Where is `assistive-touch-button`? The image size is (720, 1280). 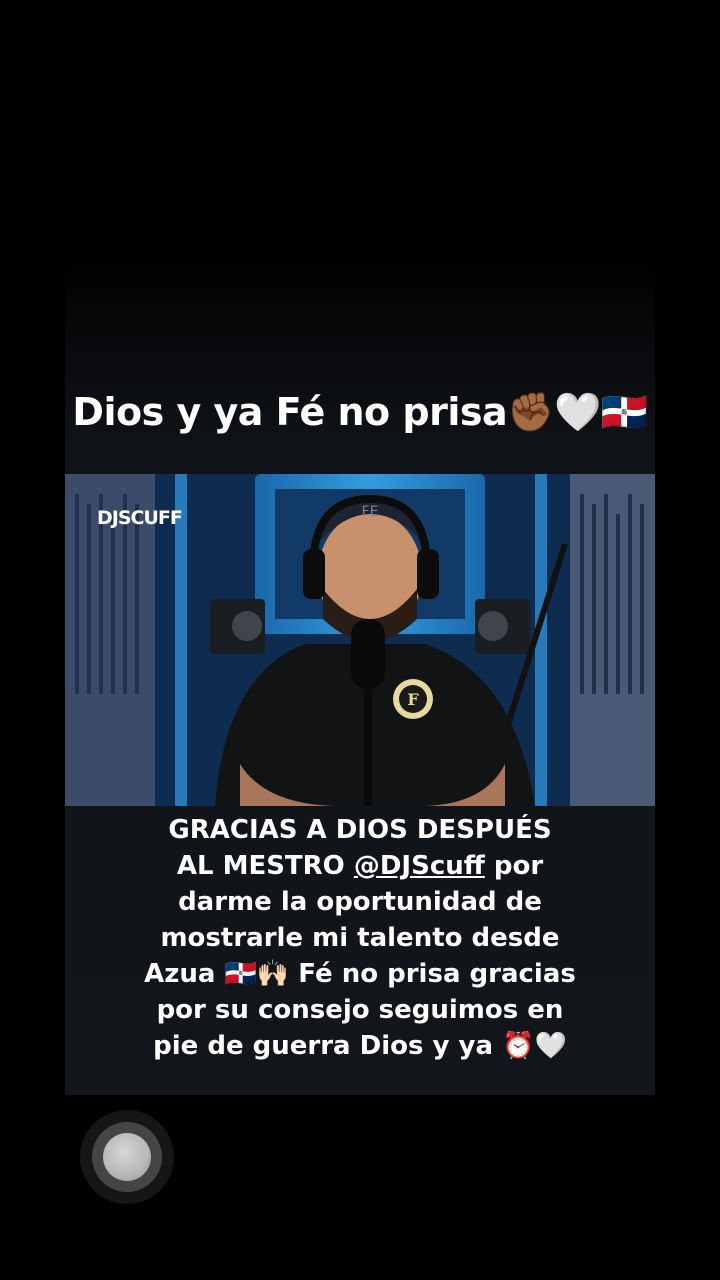
assistive-touch-button is located at coordinates (127, 1157).